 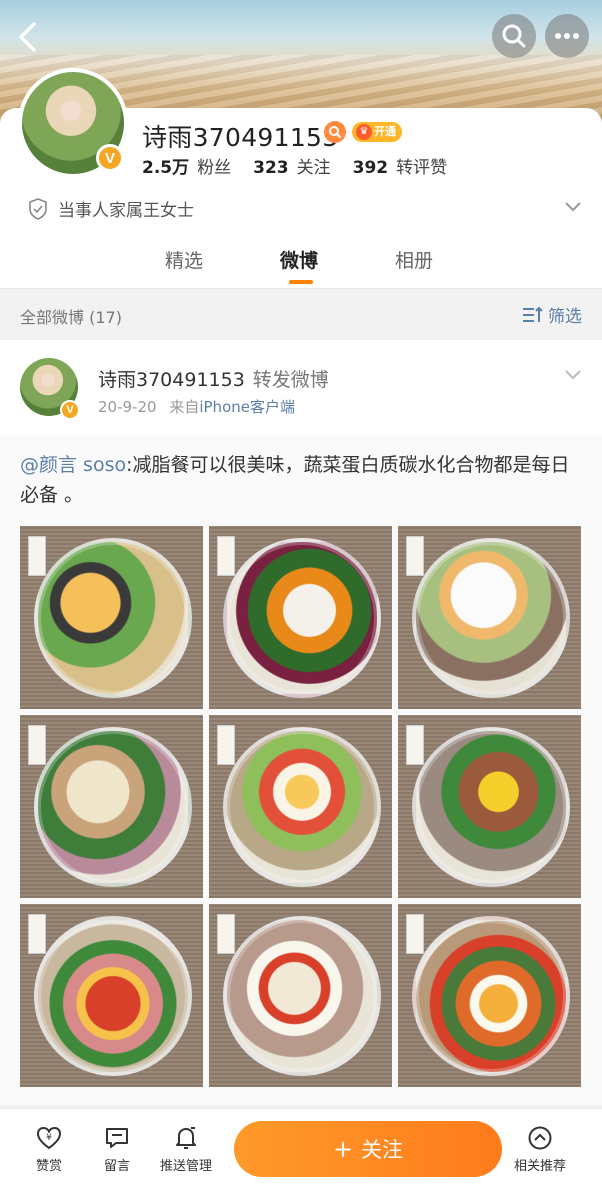 I want to click on shield-icon, so click(x=38, y=208).